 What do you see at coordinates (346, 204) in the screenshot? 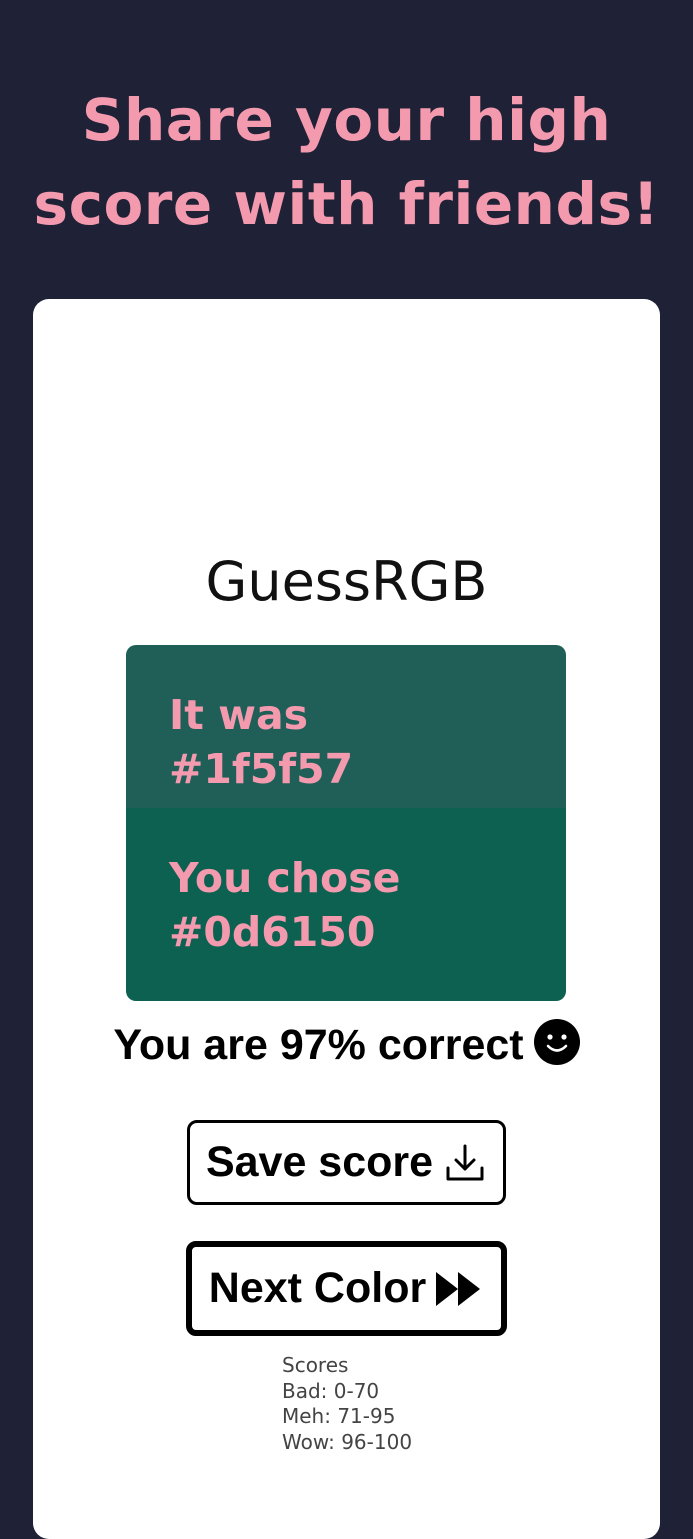
I see `promo-headline-line2: score with friends!` at bounding box center [346, 204].